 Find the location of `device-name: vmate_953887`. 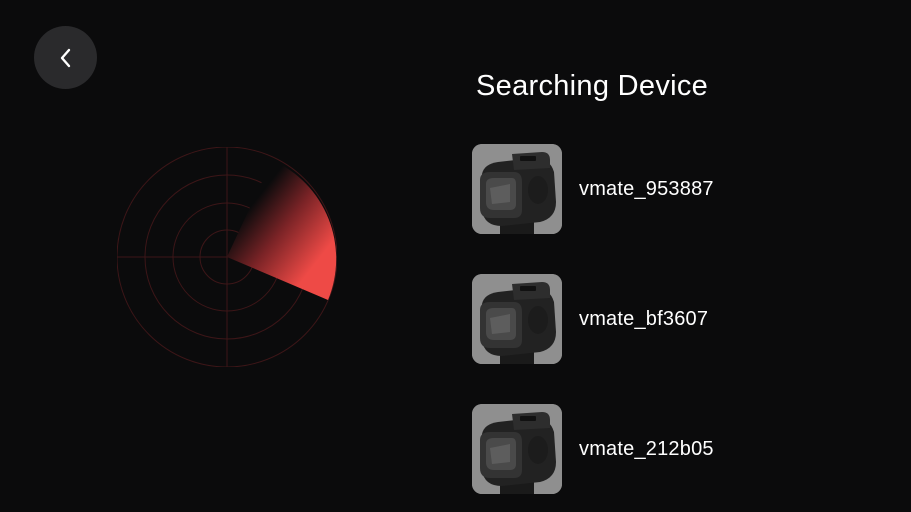

device-name: vmate_953887 is located at coordinates (646, 188).